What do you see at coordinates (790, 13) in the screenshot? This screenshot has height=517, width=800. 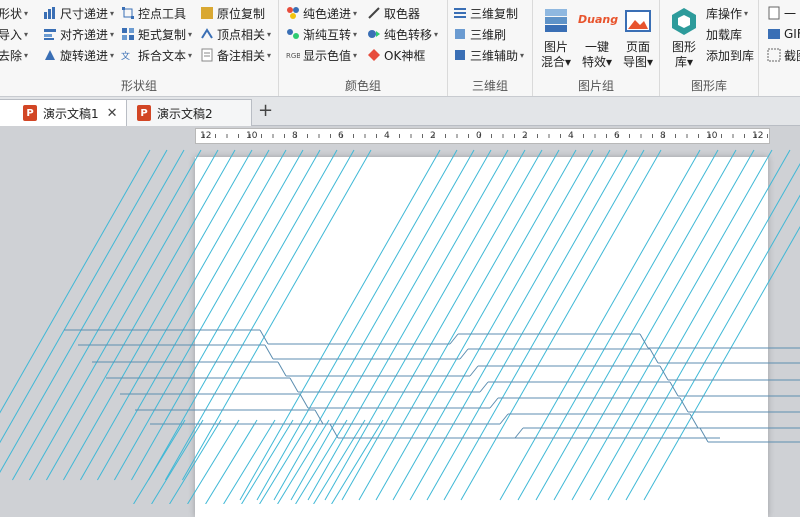 I see `one-label: 一` at bounding box center [790, 13].